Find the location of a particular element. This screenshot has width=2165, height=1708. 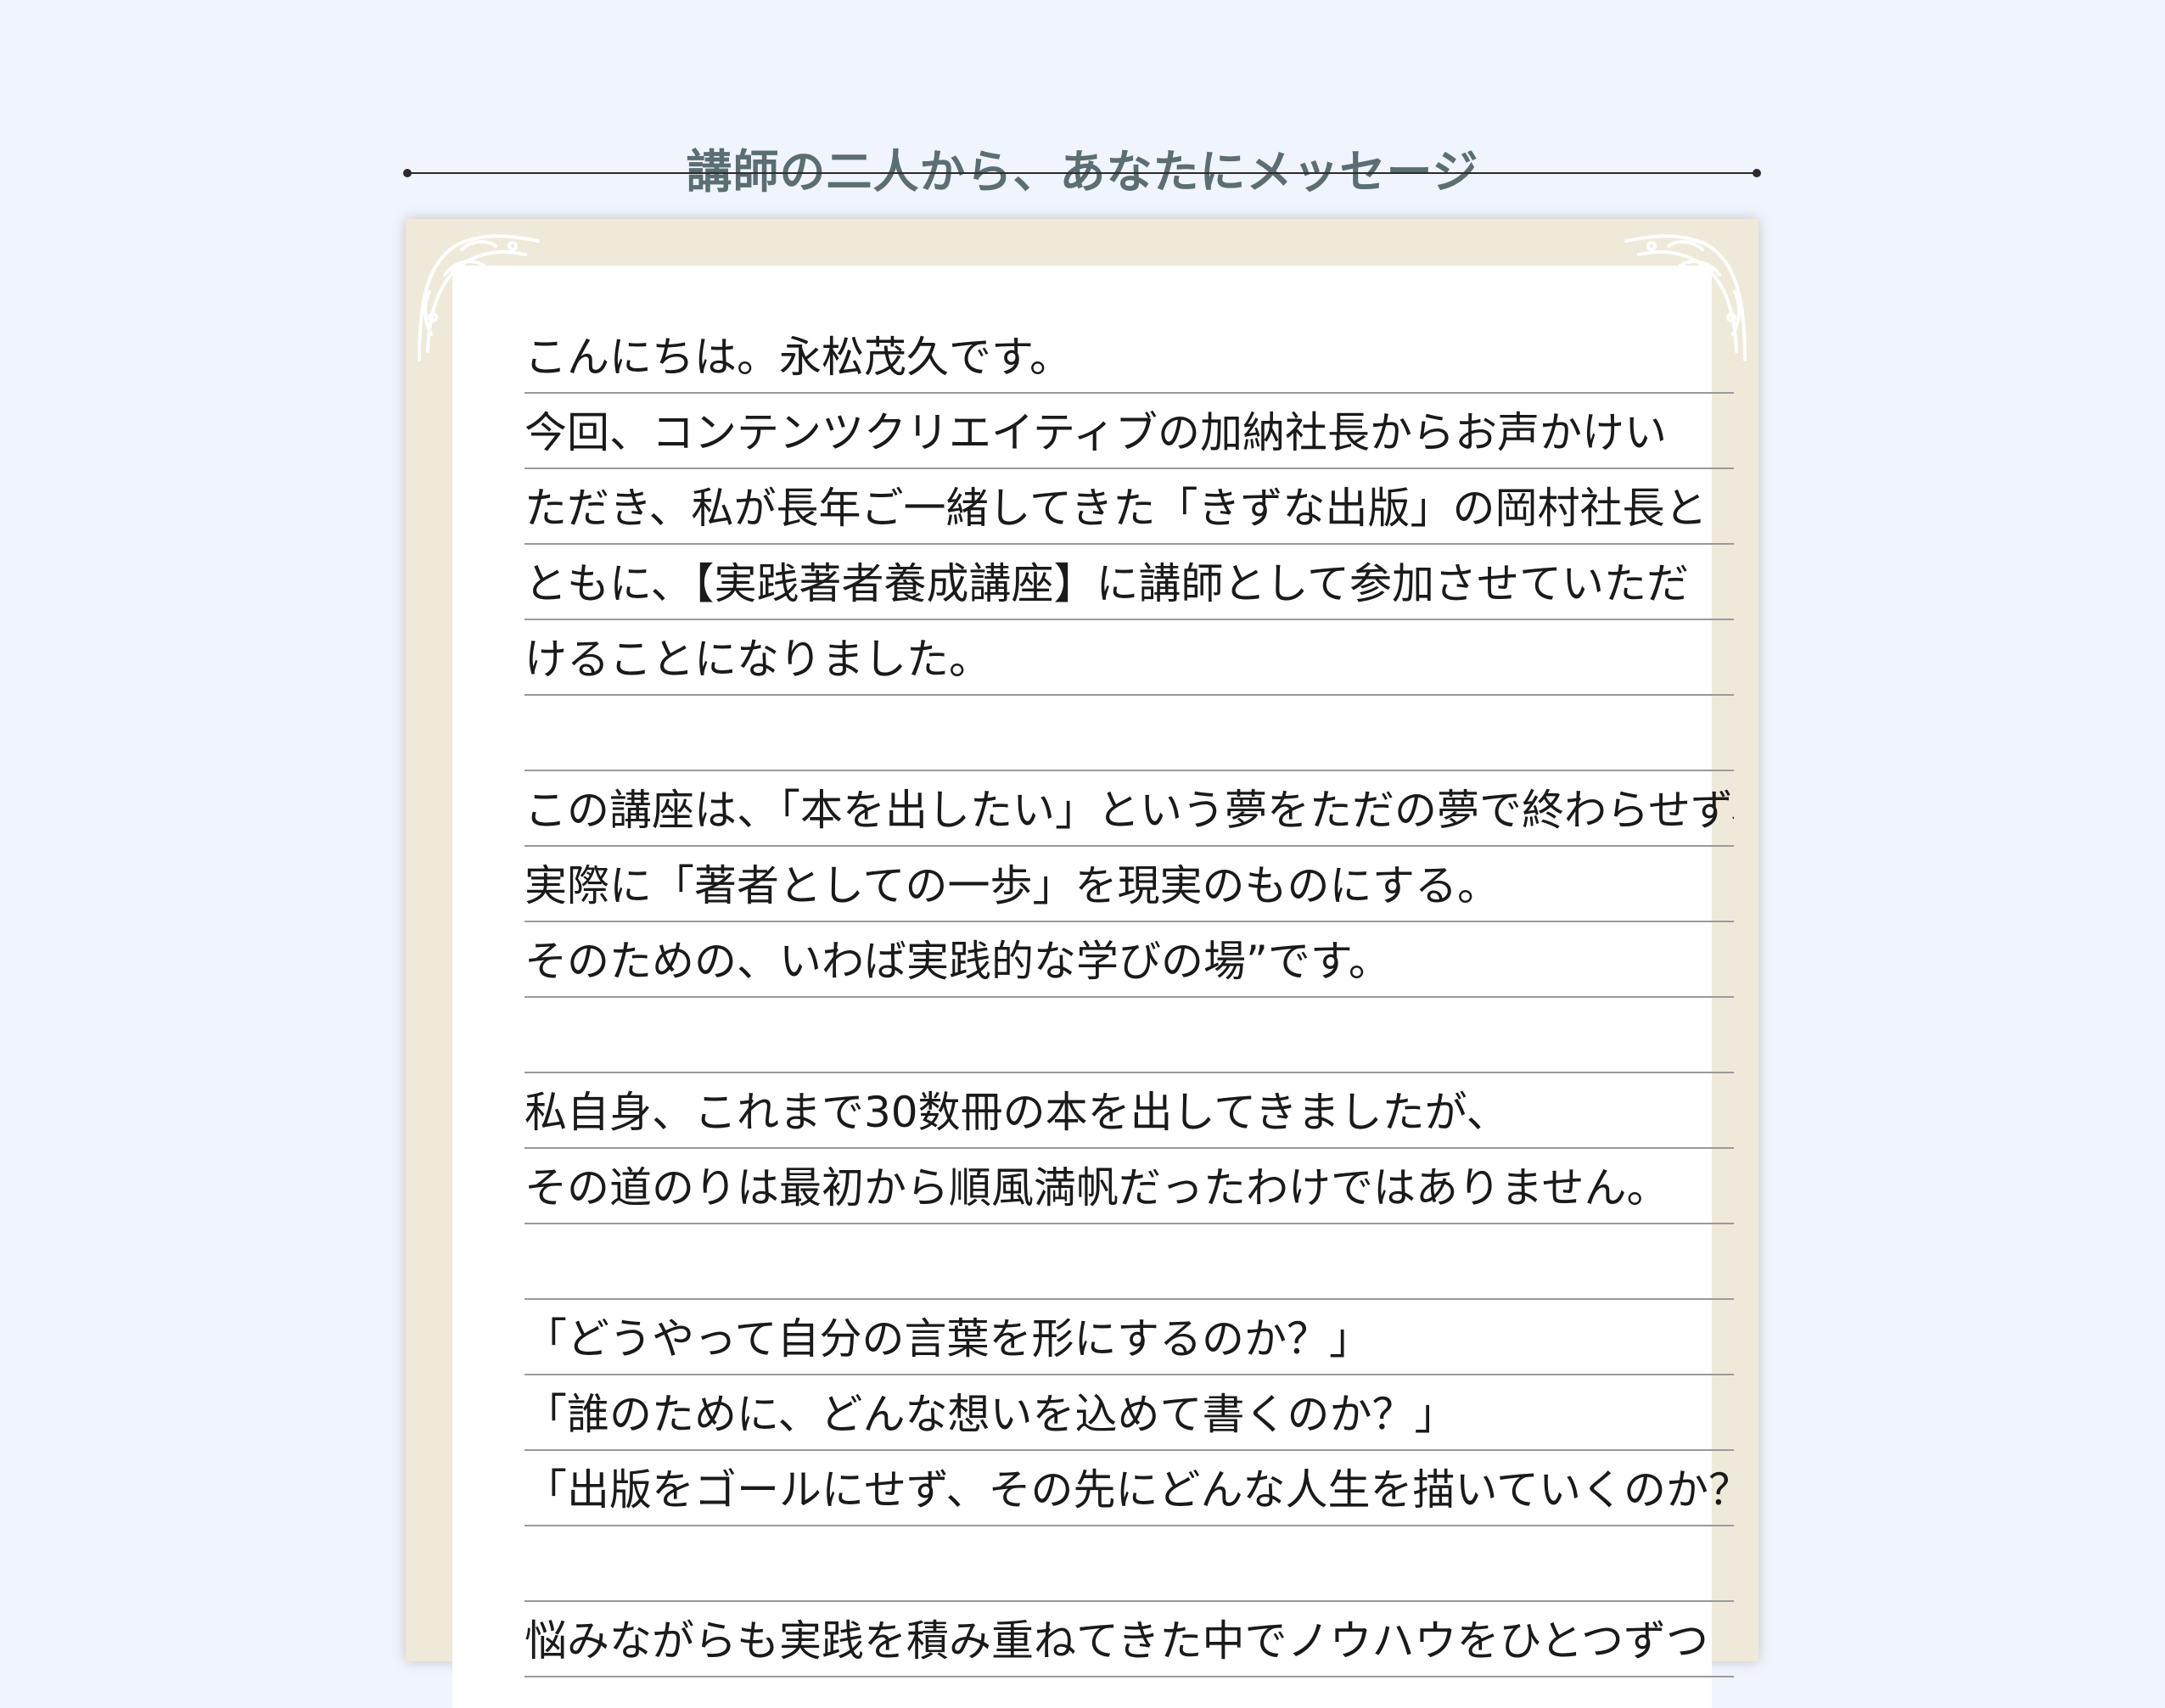

message-line: こんにちは。永松茂久です。 is located at coordinates (1129, 356).